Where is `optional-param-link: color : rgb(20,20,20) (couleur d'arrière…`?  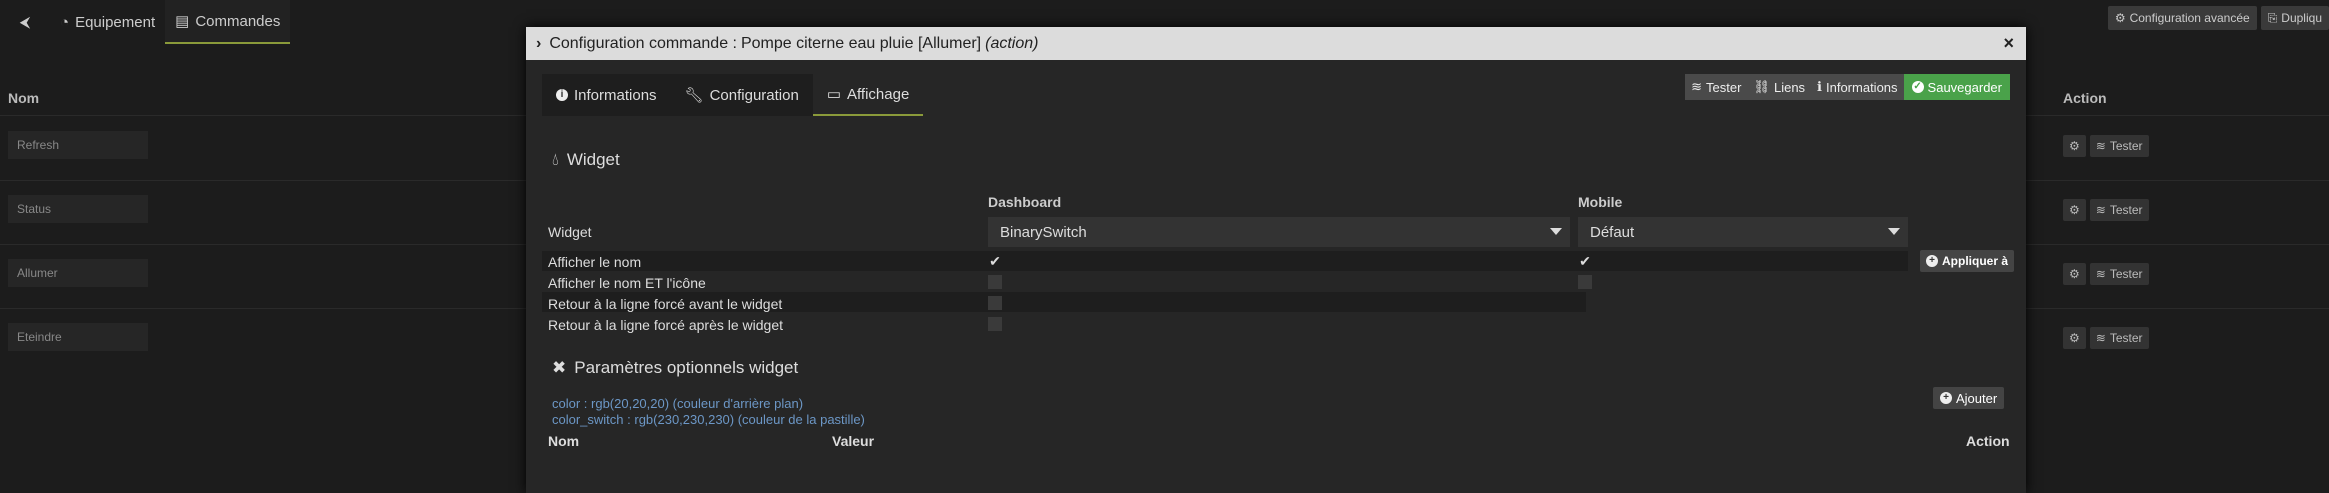
optional-param-link: color : rgb(20,20,20) (couleur d'arrière… is located at coordinates (677, 403).